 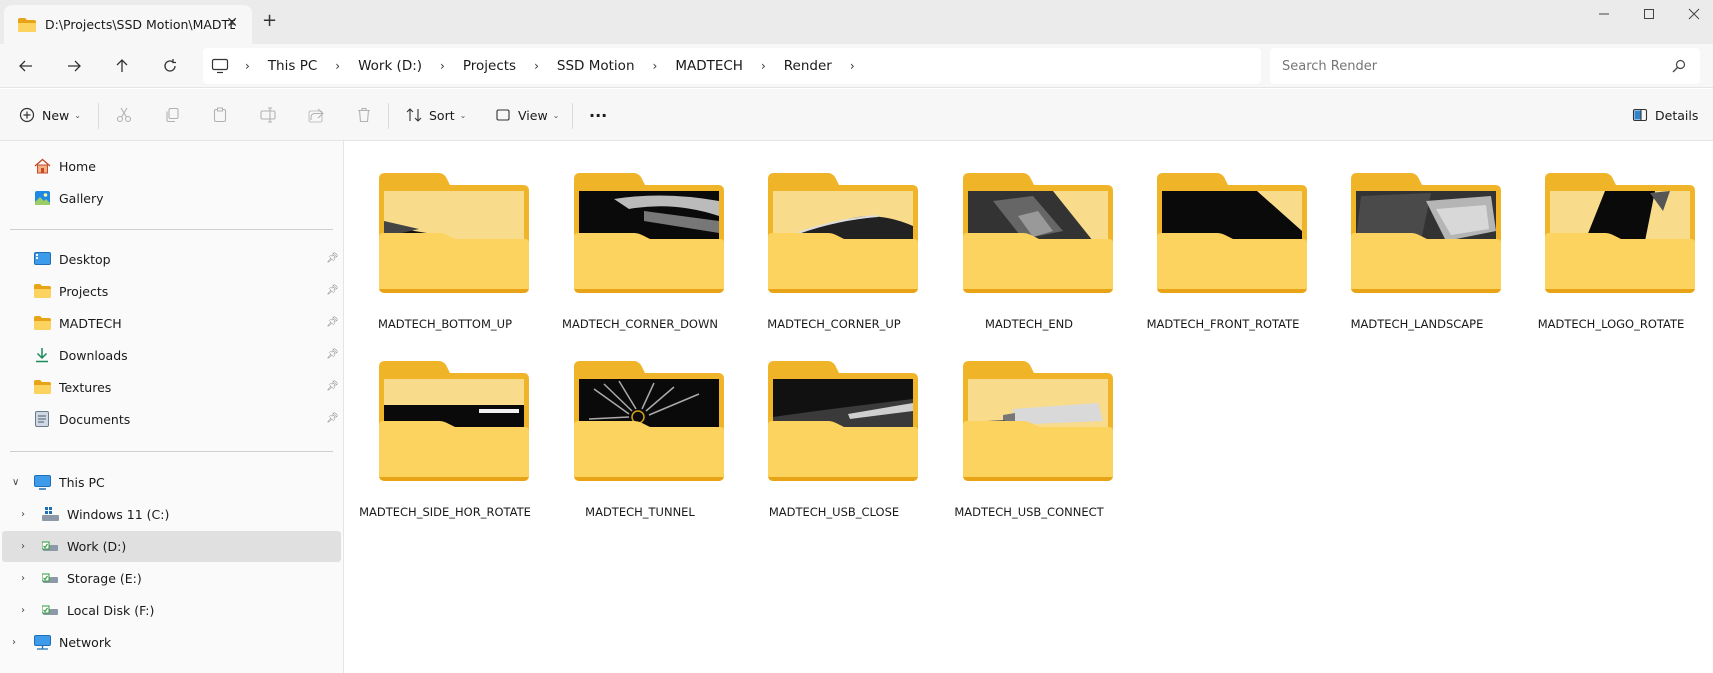 I want to click on arrow-left-icon, so click(x=25, y=66).